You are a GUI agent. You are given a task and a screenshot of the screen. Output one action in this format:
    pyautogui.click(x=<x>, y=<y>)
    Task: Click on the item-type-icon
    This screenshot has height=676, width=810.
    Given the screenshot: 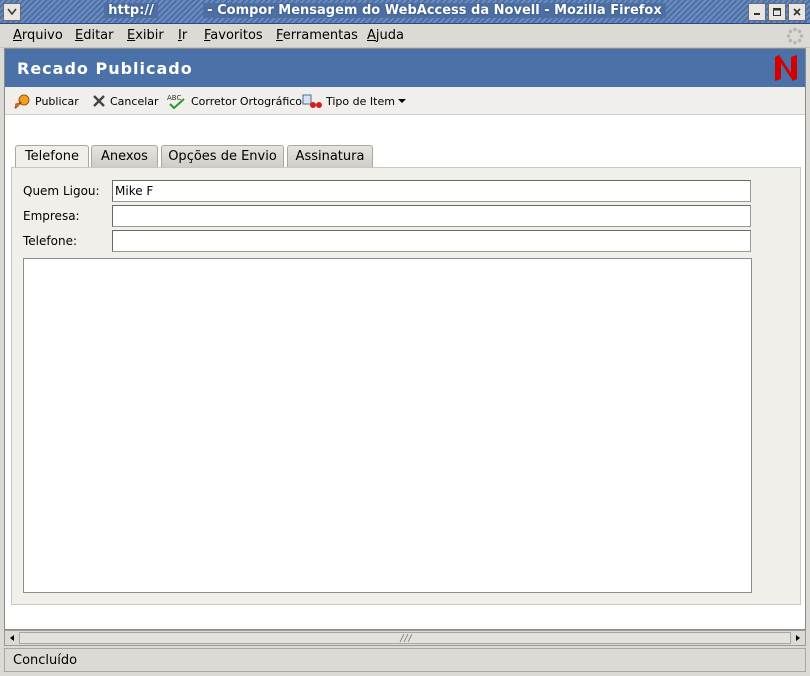 What is the action you would take?
    pyautogui.click(x=312, y=101)
    